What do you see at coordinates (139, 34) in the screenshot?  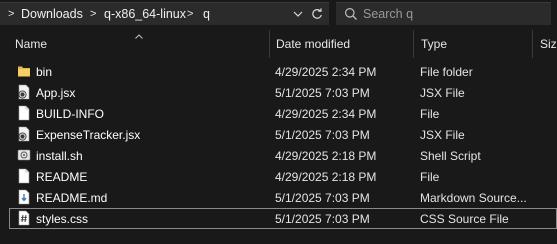 I see `sort-ascending-icon` at bounding box center [139, 34].